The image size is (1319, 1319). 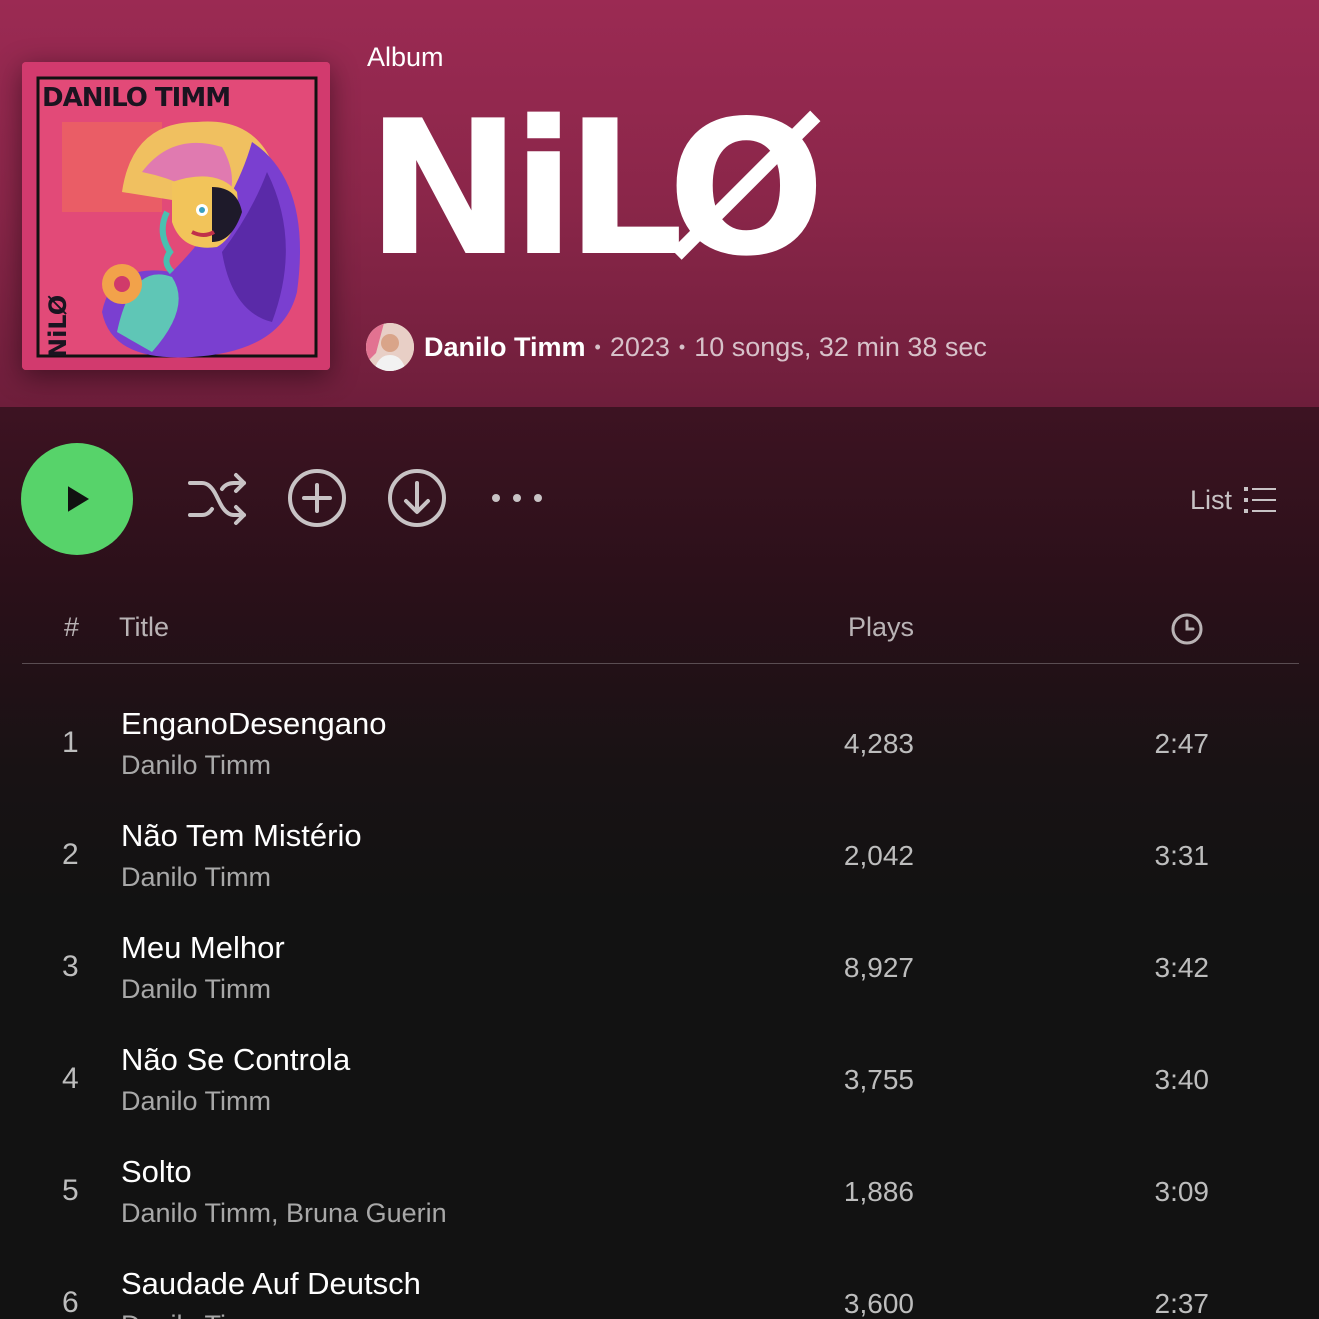 What do you see at coordinates (144, 627) in the screenshot?
I see `column-title: Title` at bounding box center [144, 627].